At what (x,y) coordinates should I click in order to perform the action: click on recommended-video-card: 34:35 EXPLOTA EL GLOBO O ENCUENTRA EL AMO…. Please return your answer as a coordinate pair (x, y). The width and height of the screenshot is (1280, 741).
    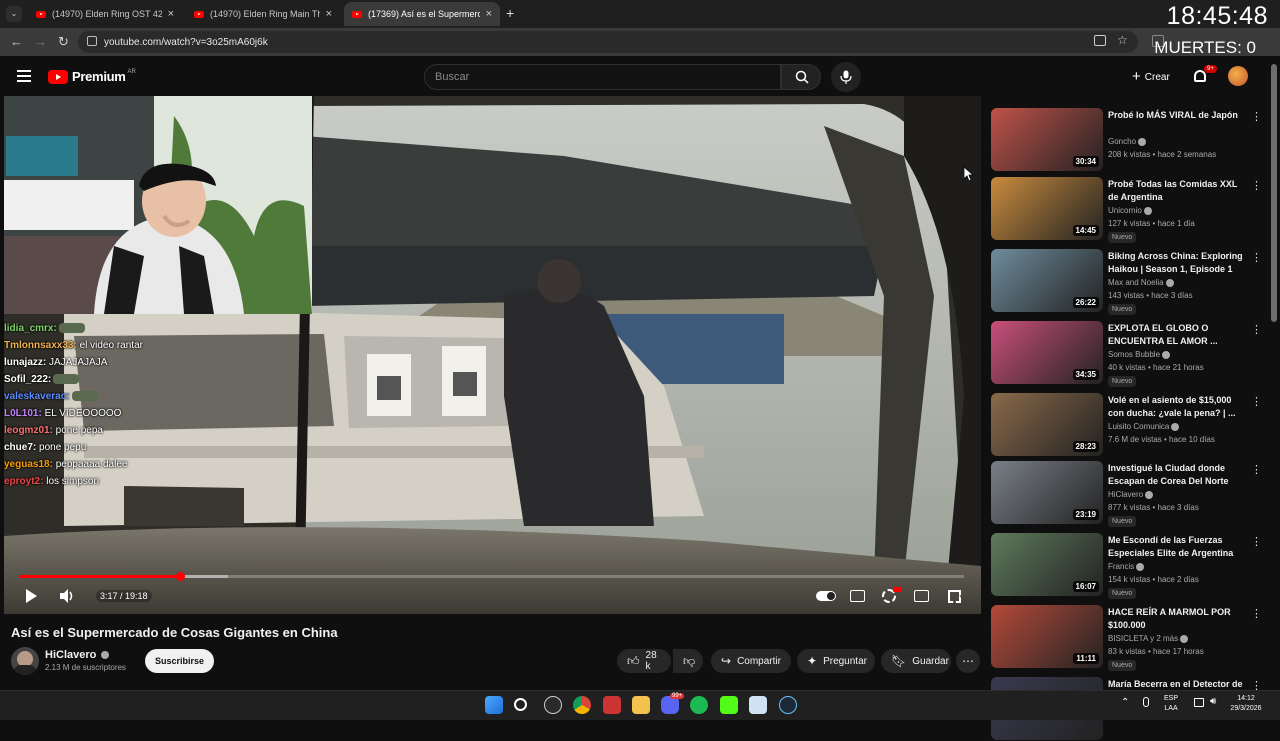
    Looking at the image, I should click on (1126, 354).